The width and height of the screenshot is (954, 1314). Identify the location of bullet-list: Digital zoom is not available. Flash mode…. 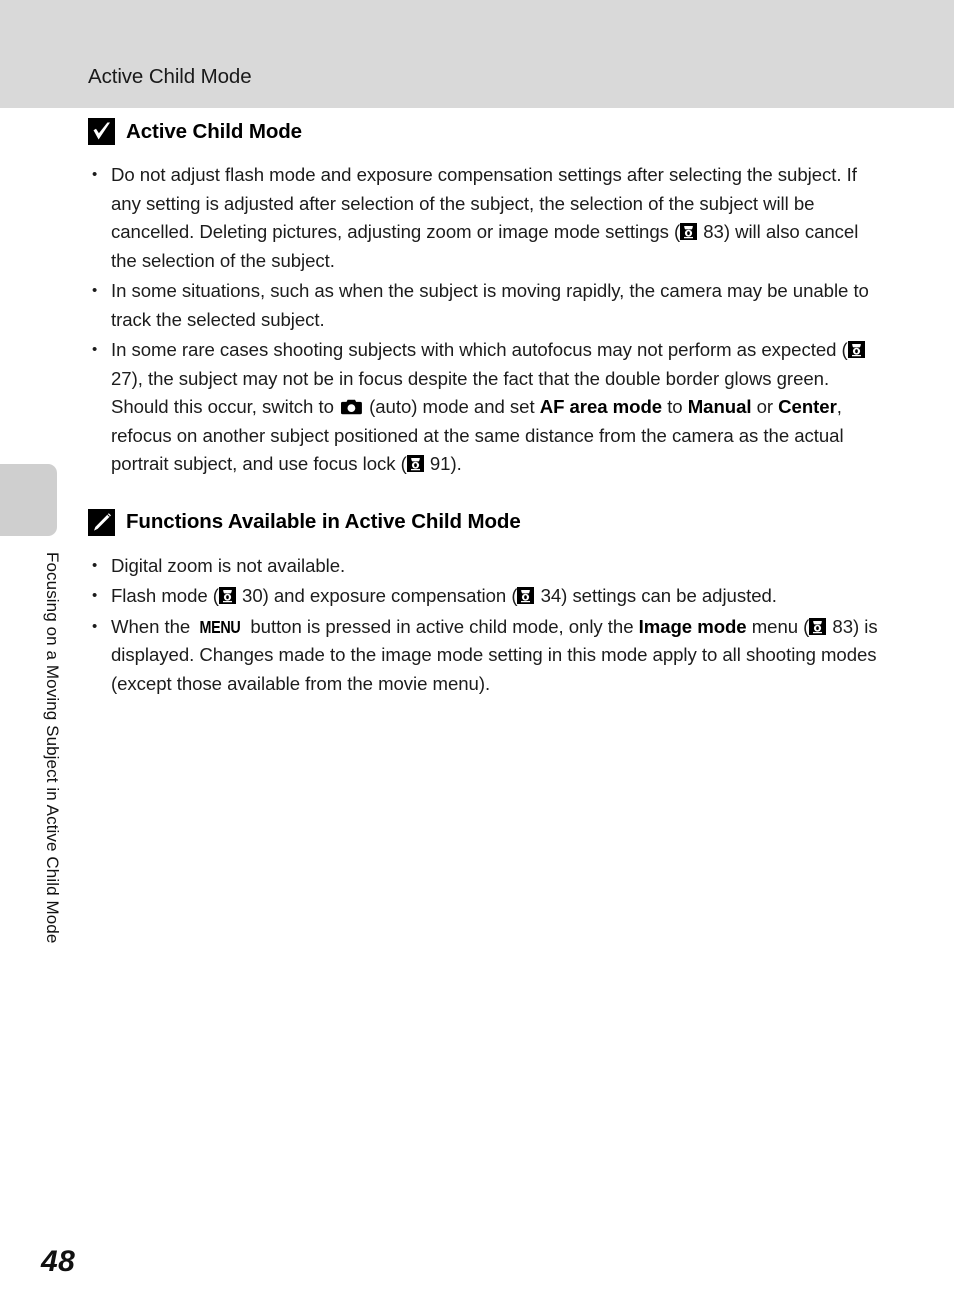
(483, 625).